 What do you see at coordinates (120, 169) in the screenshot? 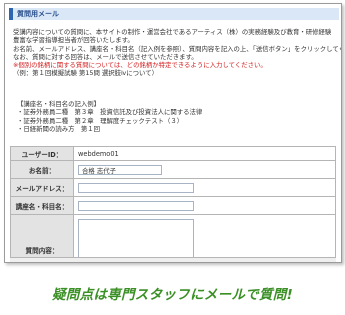
I see `name-field: 合格 志代子` at bounding box center [120, 169].